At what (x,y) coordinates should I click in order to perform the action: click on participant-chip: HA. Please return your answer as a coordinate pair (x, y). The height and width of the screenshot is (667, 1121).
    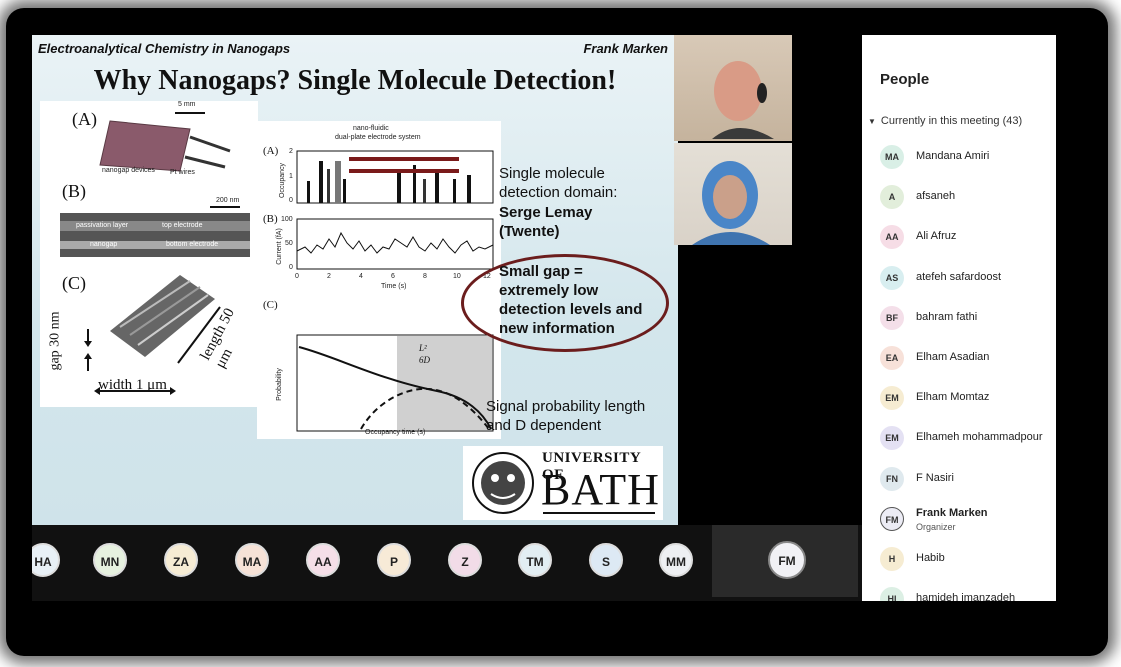
    Looking at the image, I should click on (46, 560).